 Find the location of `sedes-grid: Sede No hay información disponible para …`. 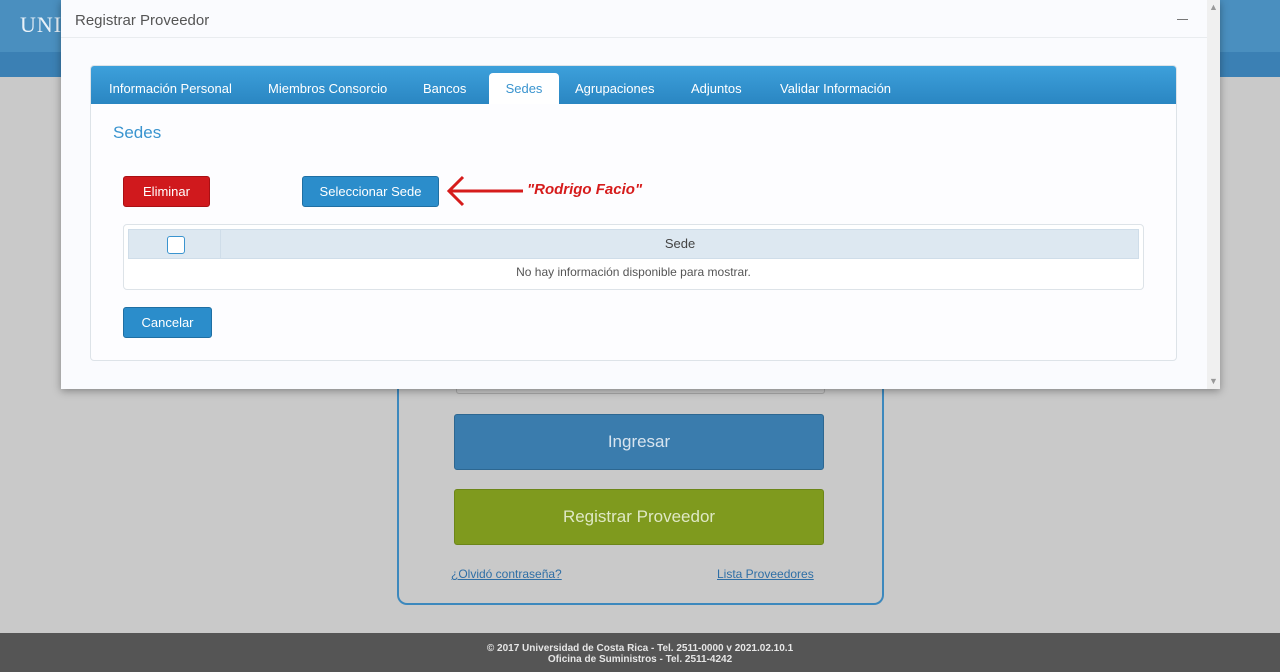

sedes-grid: Sede No hay información disponible para … is located at coordinates (633, 257).